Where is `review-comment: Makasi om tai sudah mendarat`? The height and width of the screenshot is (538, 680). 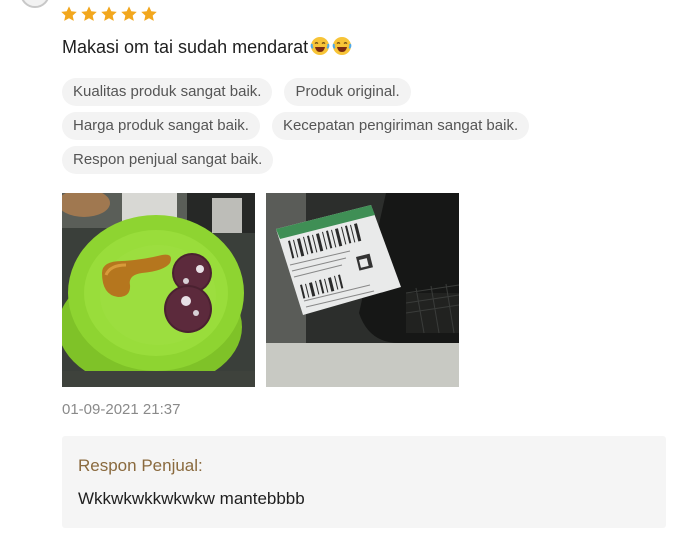 review-comment: Makasi om tai sudah mendarat is located at coordinates (207, 47).